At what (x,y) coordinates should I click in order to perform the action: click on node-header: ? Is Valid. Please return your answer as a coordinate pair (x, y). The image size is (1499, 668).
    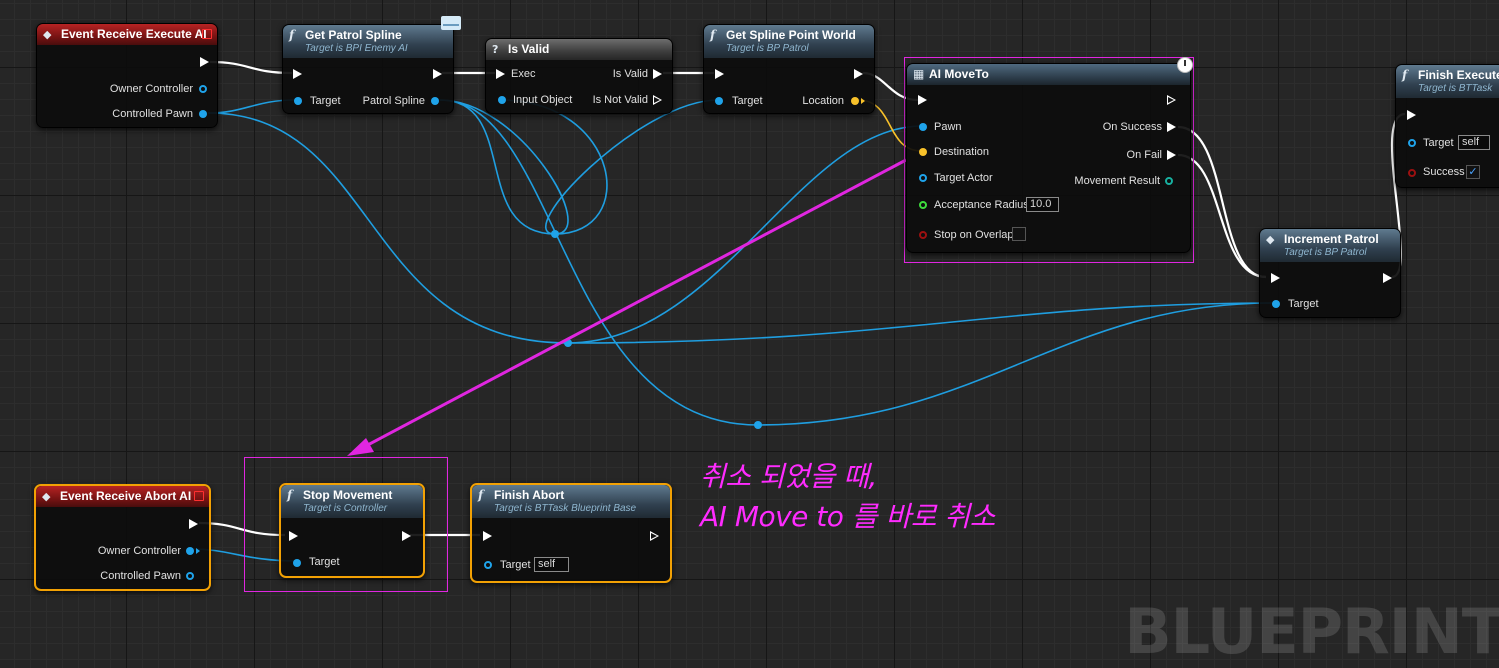
    Looking at the image, I should click on (579, 49).